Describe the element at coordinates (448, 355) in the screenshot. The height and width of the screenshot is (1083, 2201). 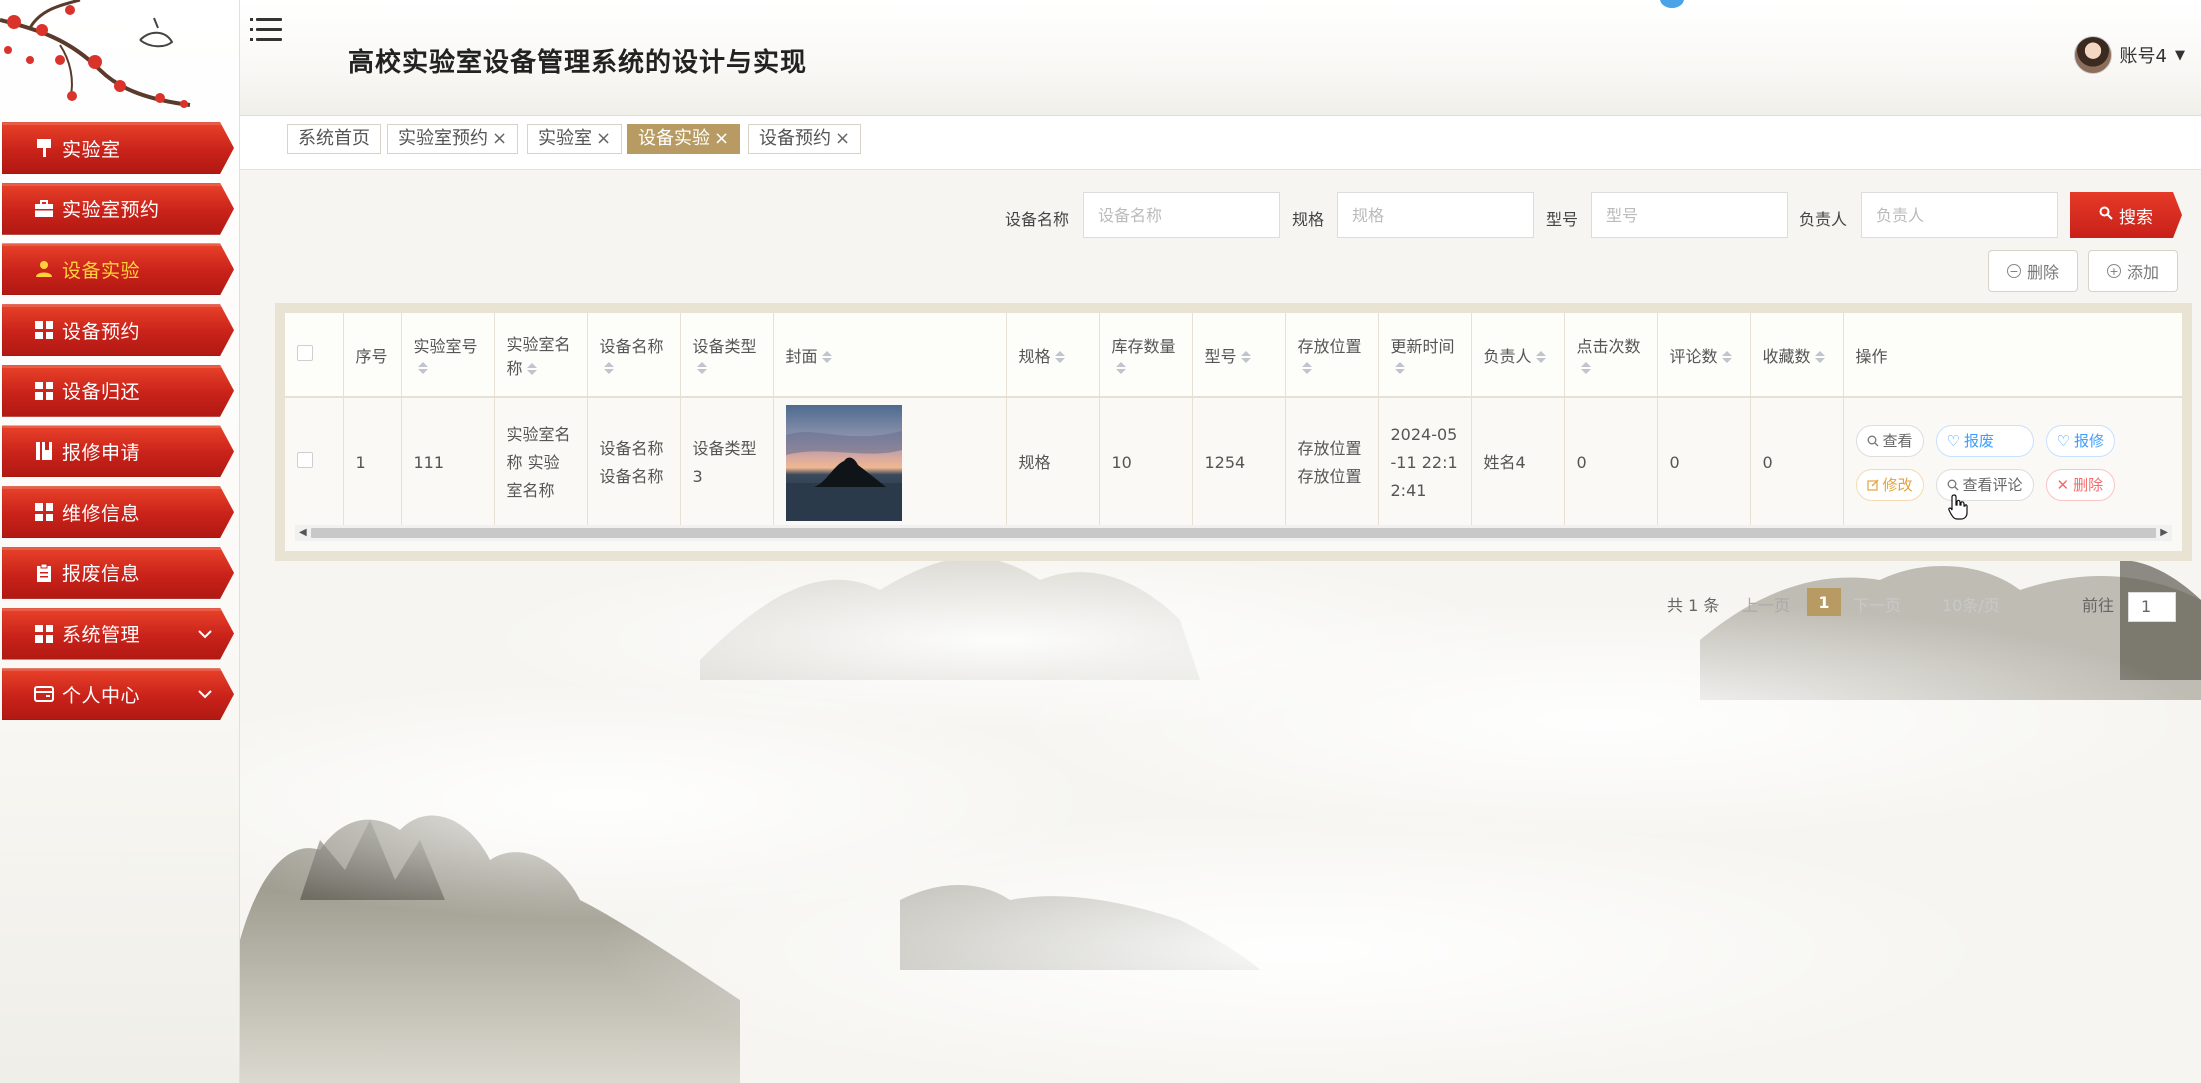
I see `column-header: 实验室号` at that location.